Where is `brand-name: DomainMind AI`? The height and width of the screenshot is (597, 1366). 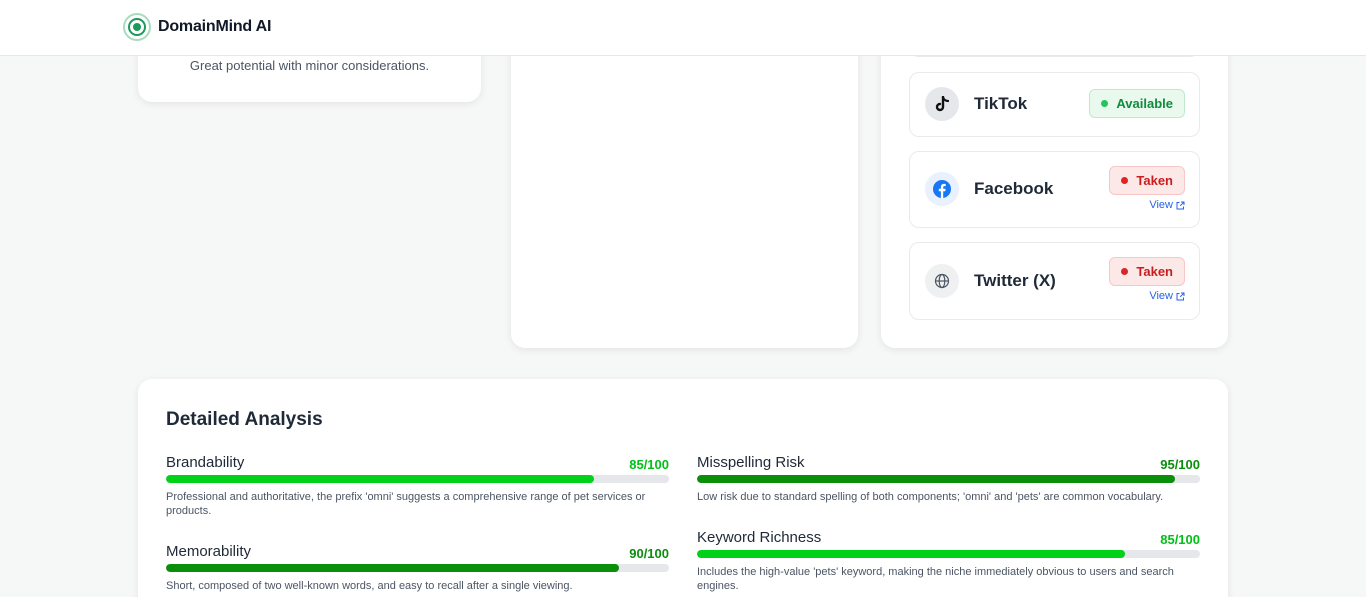 brand-name: DomainMind AI is located at coordinates (215, 26).